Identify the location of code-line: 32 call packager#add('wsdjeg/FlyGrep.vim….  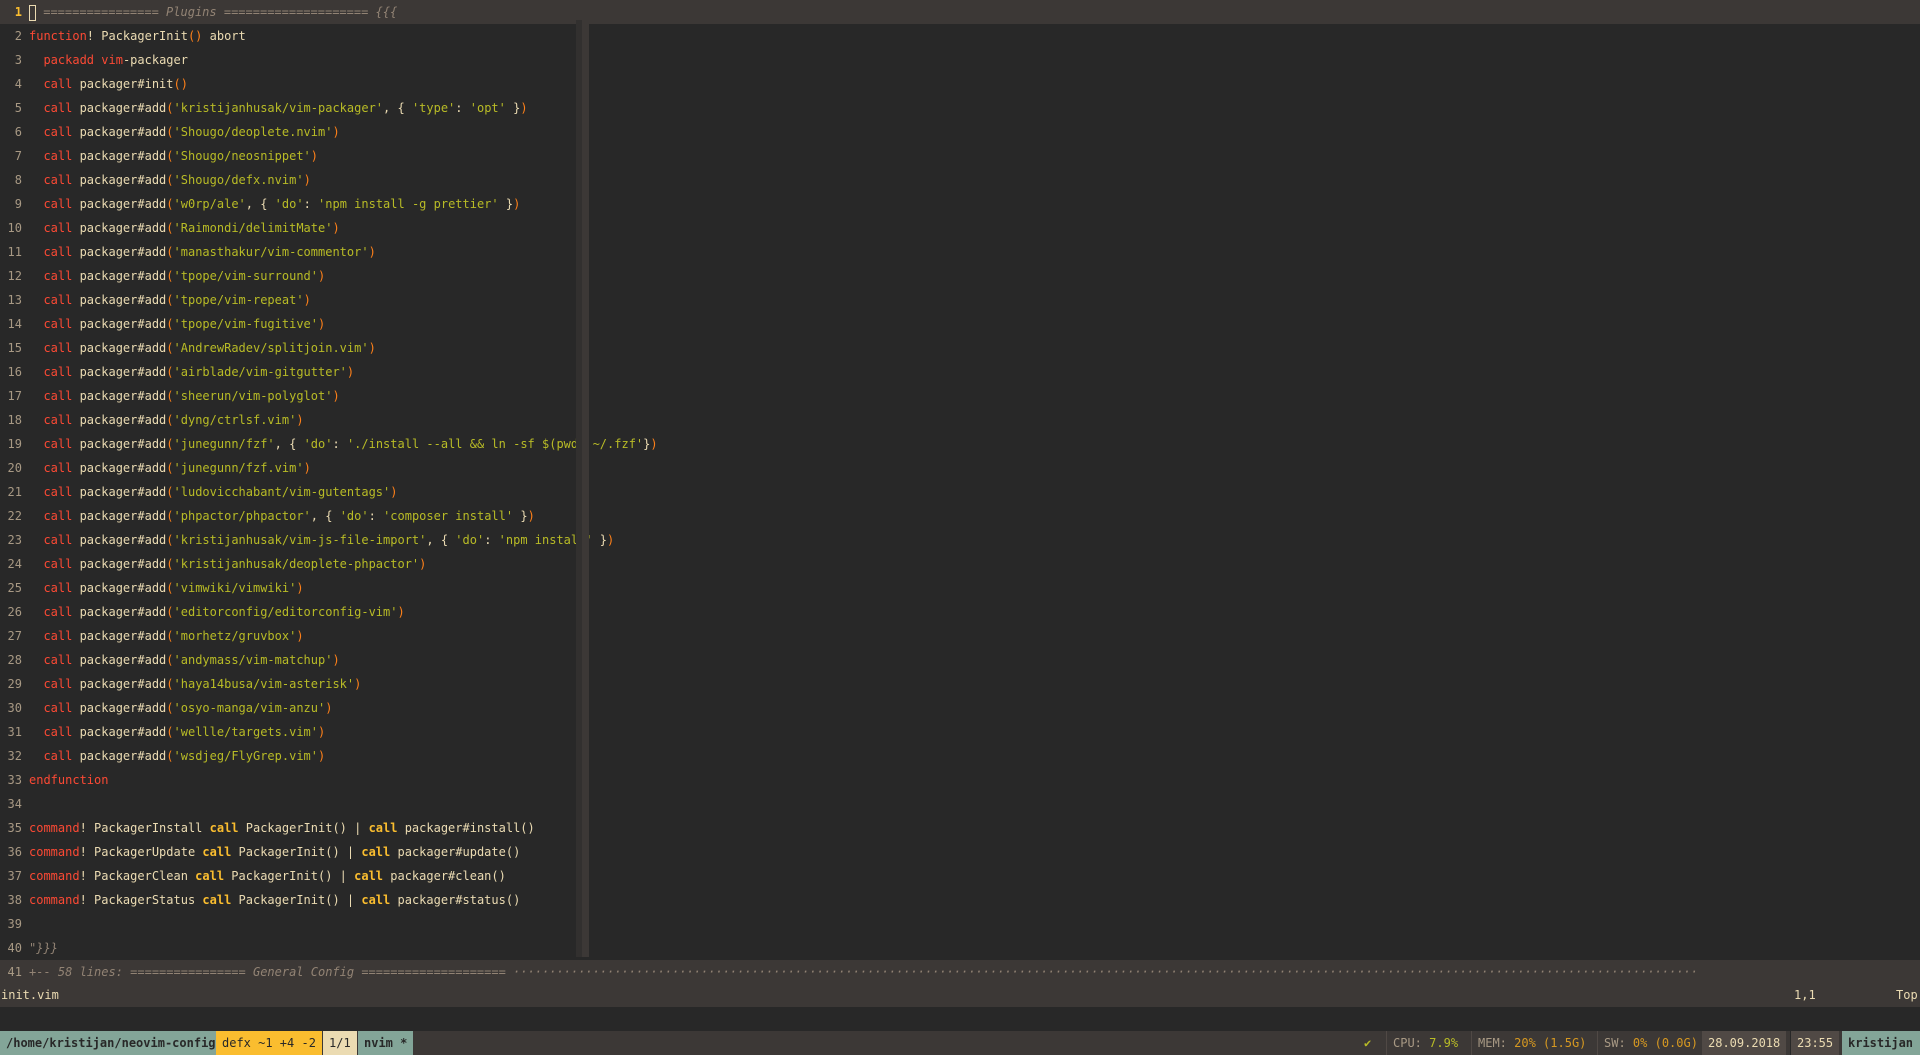
(960, 756).